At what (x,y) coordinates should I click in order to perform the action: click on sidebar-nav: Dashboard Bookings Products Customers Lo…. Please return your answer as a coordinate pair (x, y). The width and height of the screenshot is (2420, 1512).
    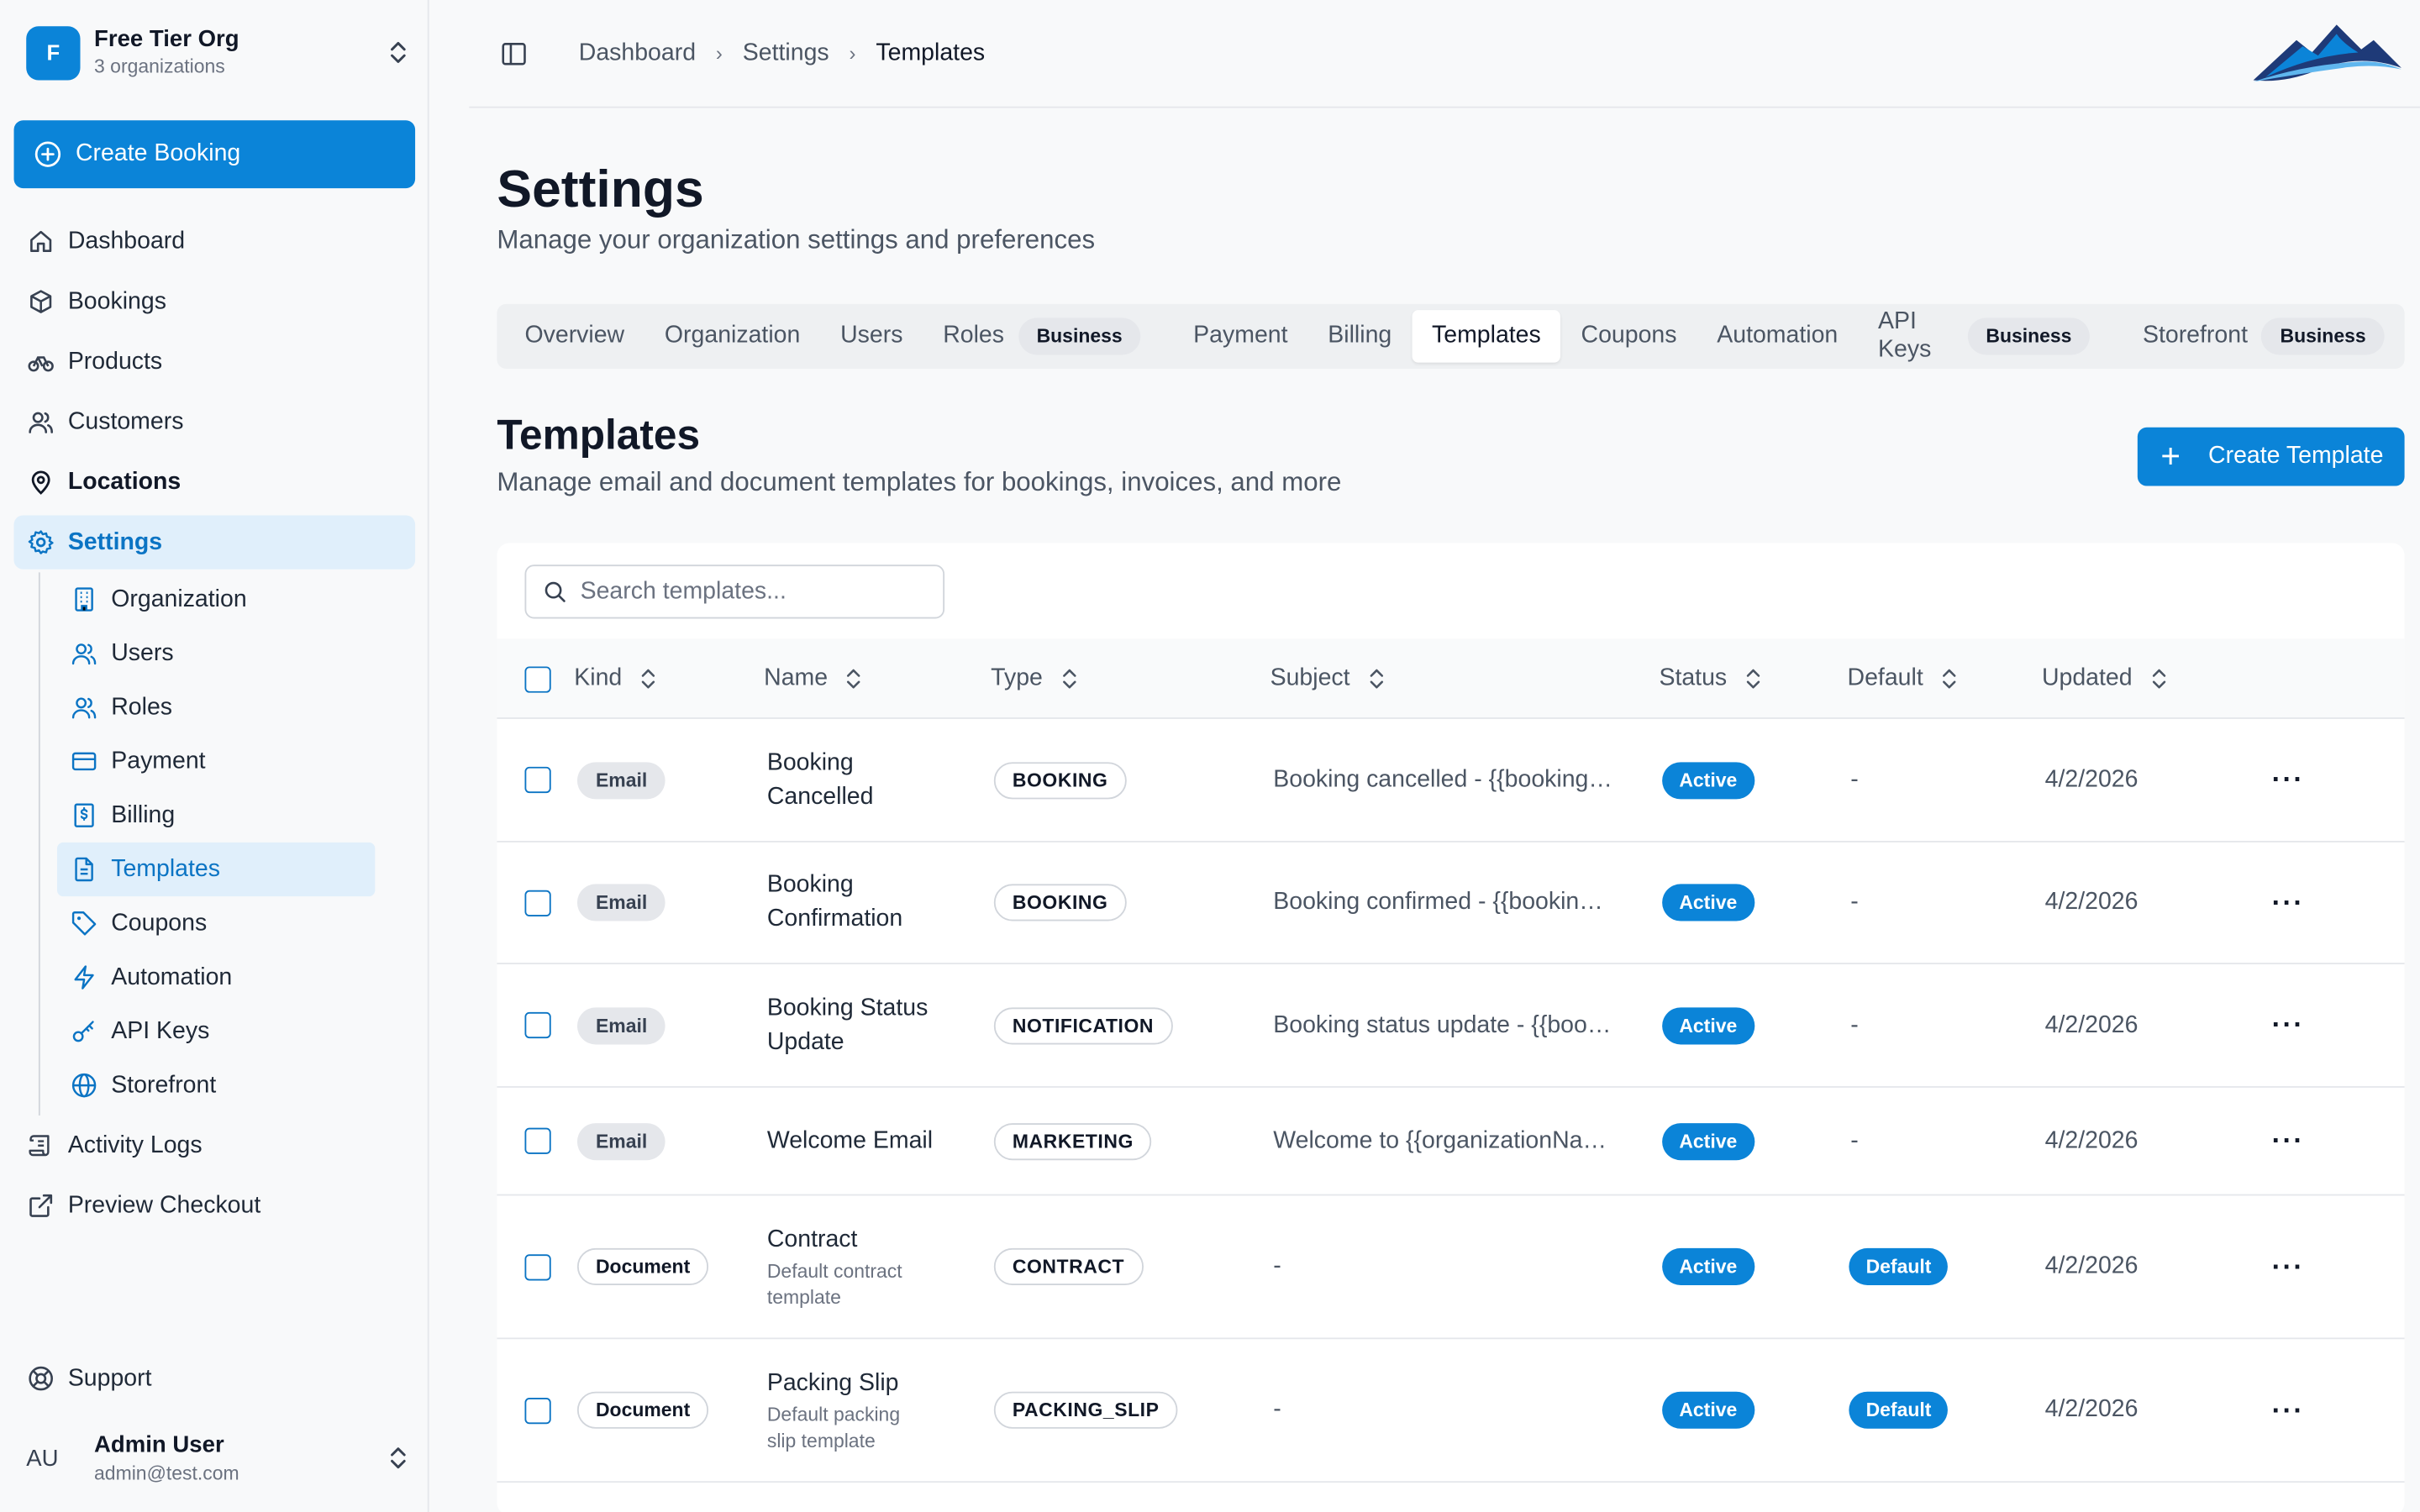
    Looking at the image, I should click on (214, 724).